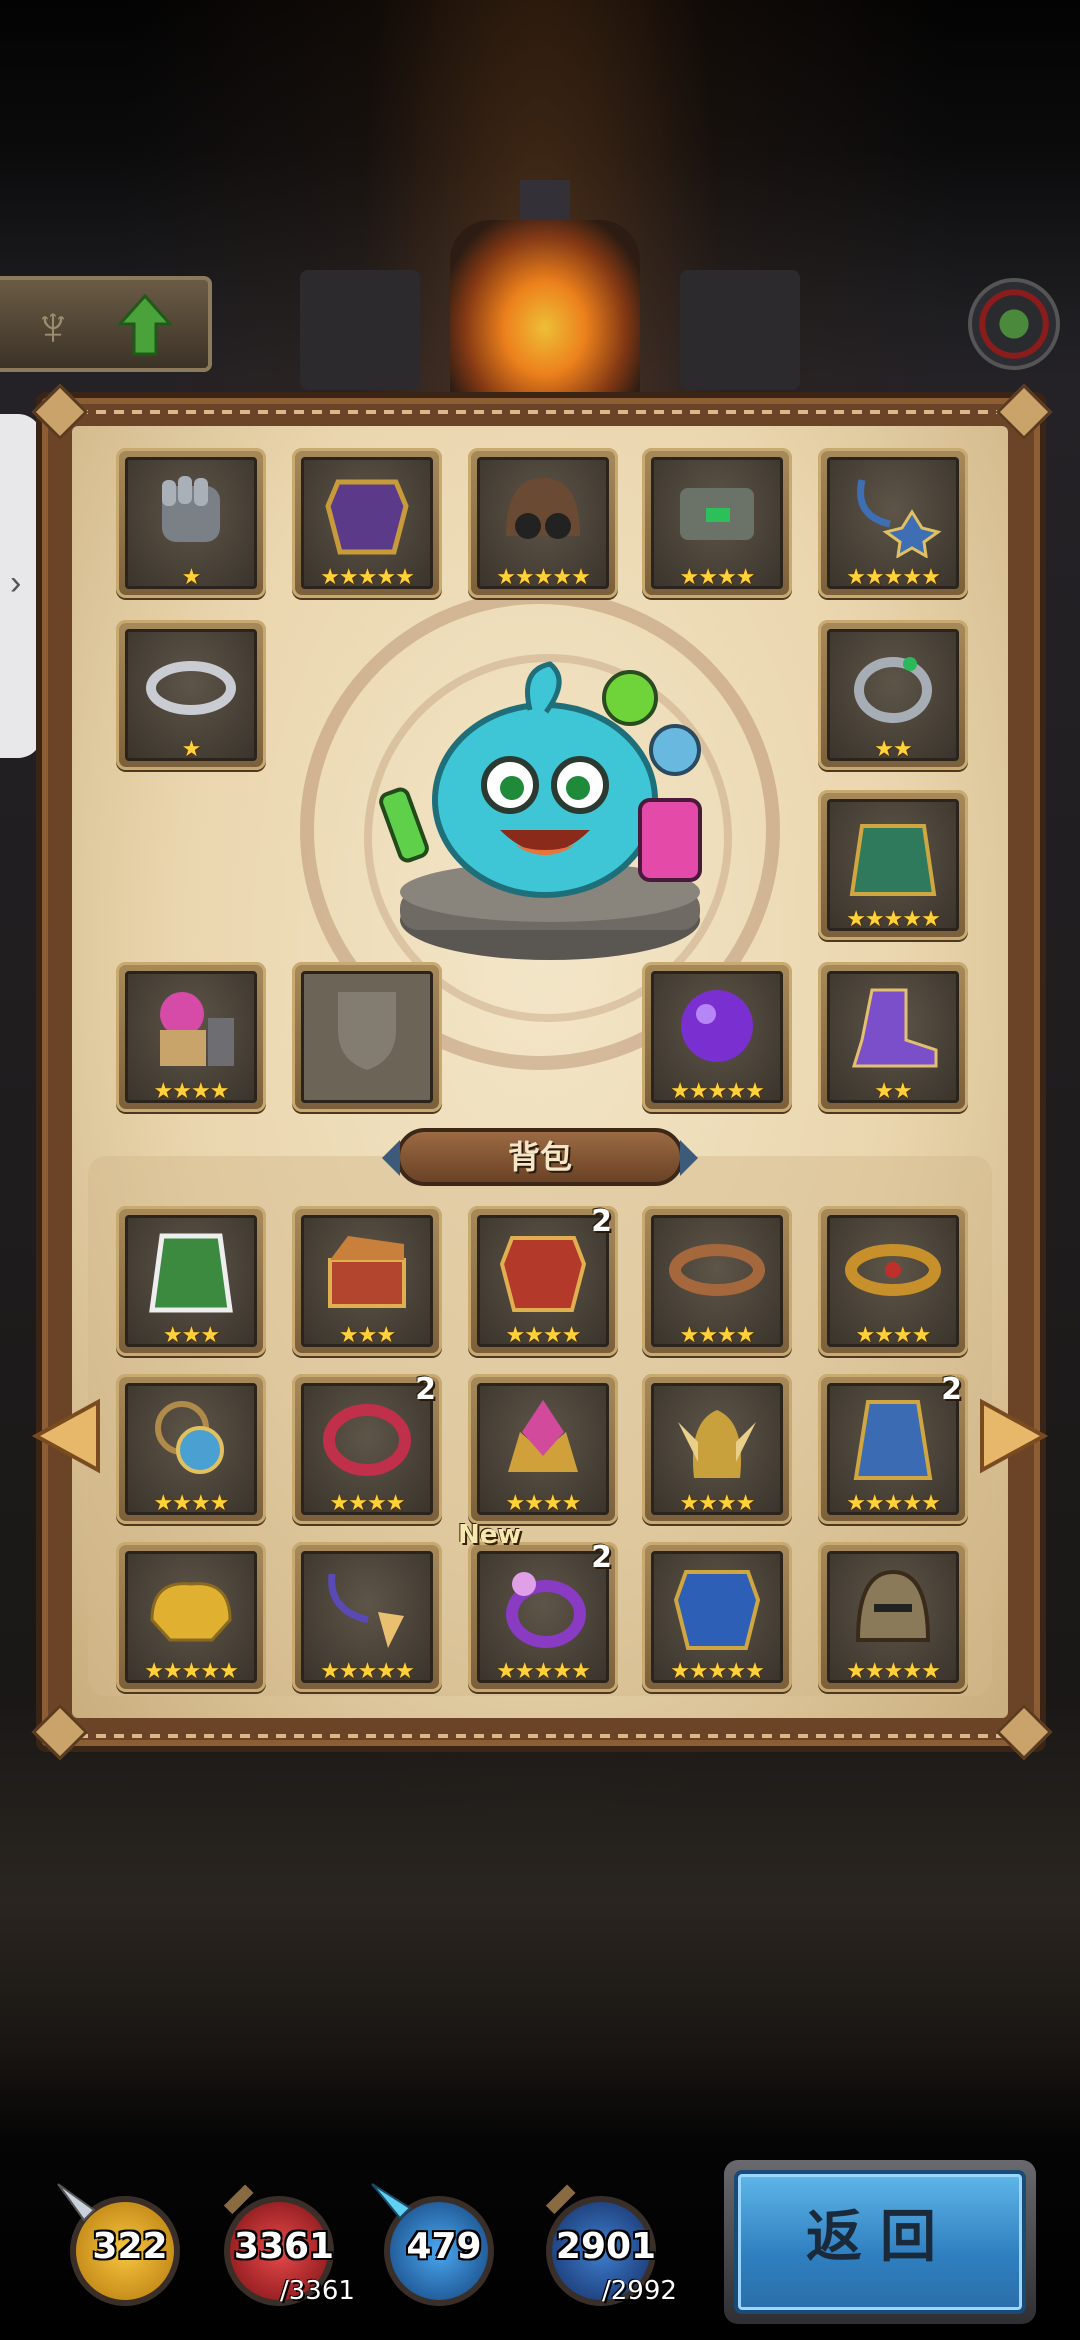 This screenshot has height=2340, width=1080. Describe the element at coordinates (191, 577) in the screenshot. I see `star-rating: ★` at that location.